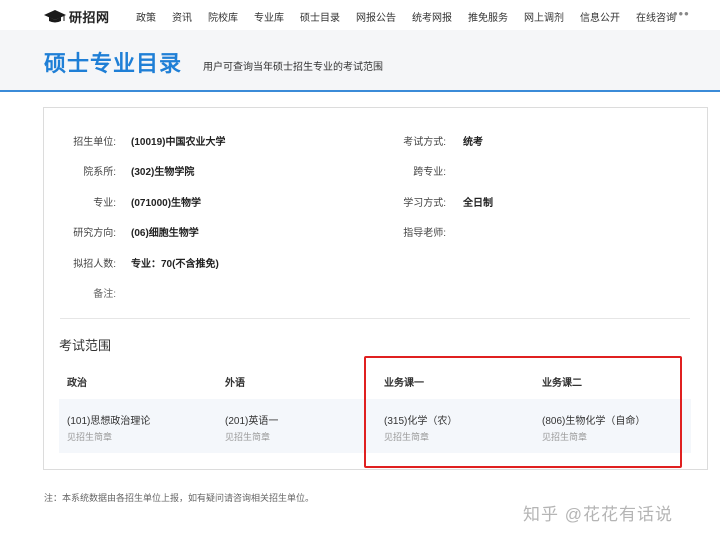 The height and width of the screenshot is (541, 720). I want to click on logo-text: 研招网, so click(89, 18).